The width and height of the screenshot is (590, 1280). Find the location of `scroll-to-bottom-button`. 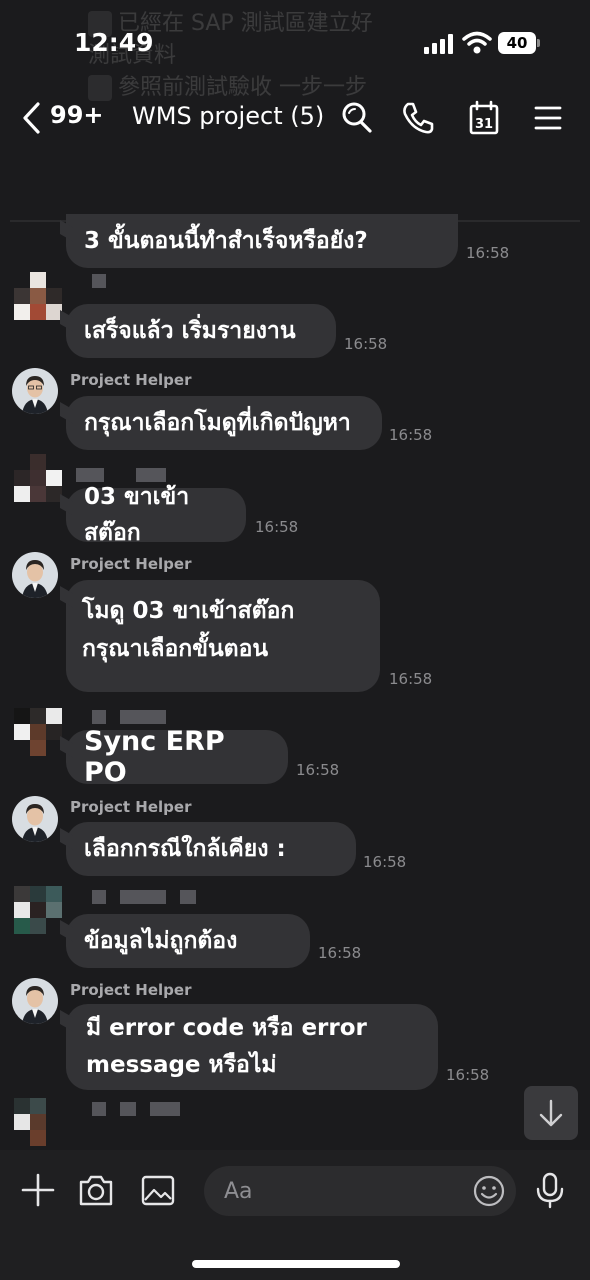

scroll-to-bottom-button is located at coordinates (551, 1113).